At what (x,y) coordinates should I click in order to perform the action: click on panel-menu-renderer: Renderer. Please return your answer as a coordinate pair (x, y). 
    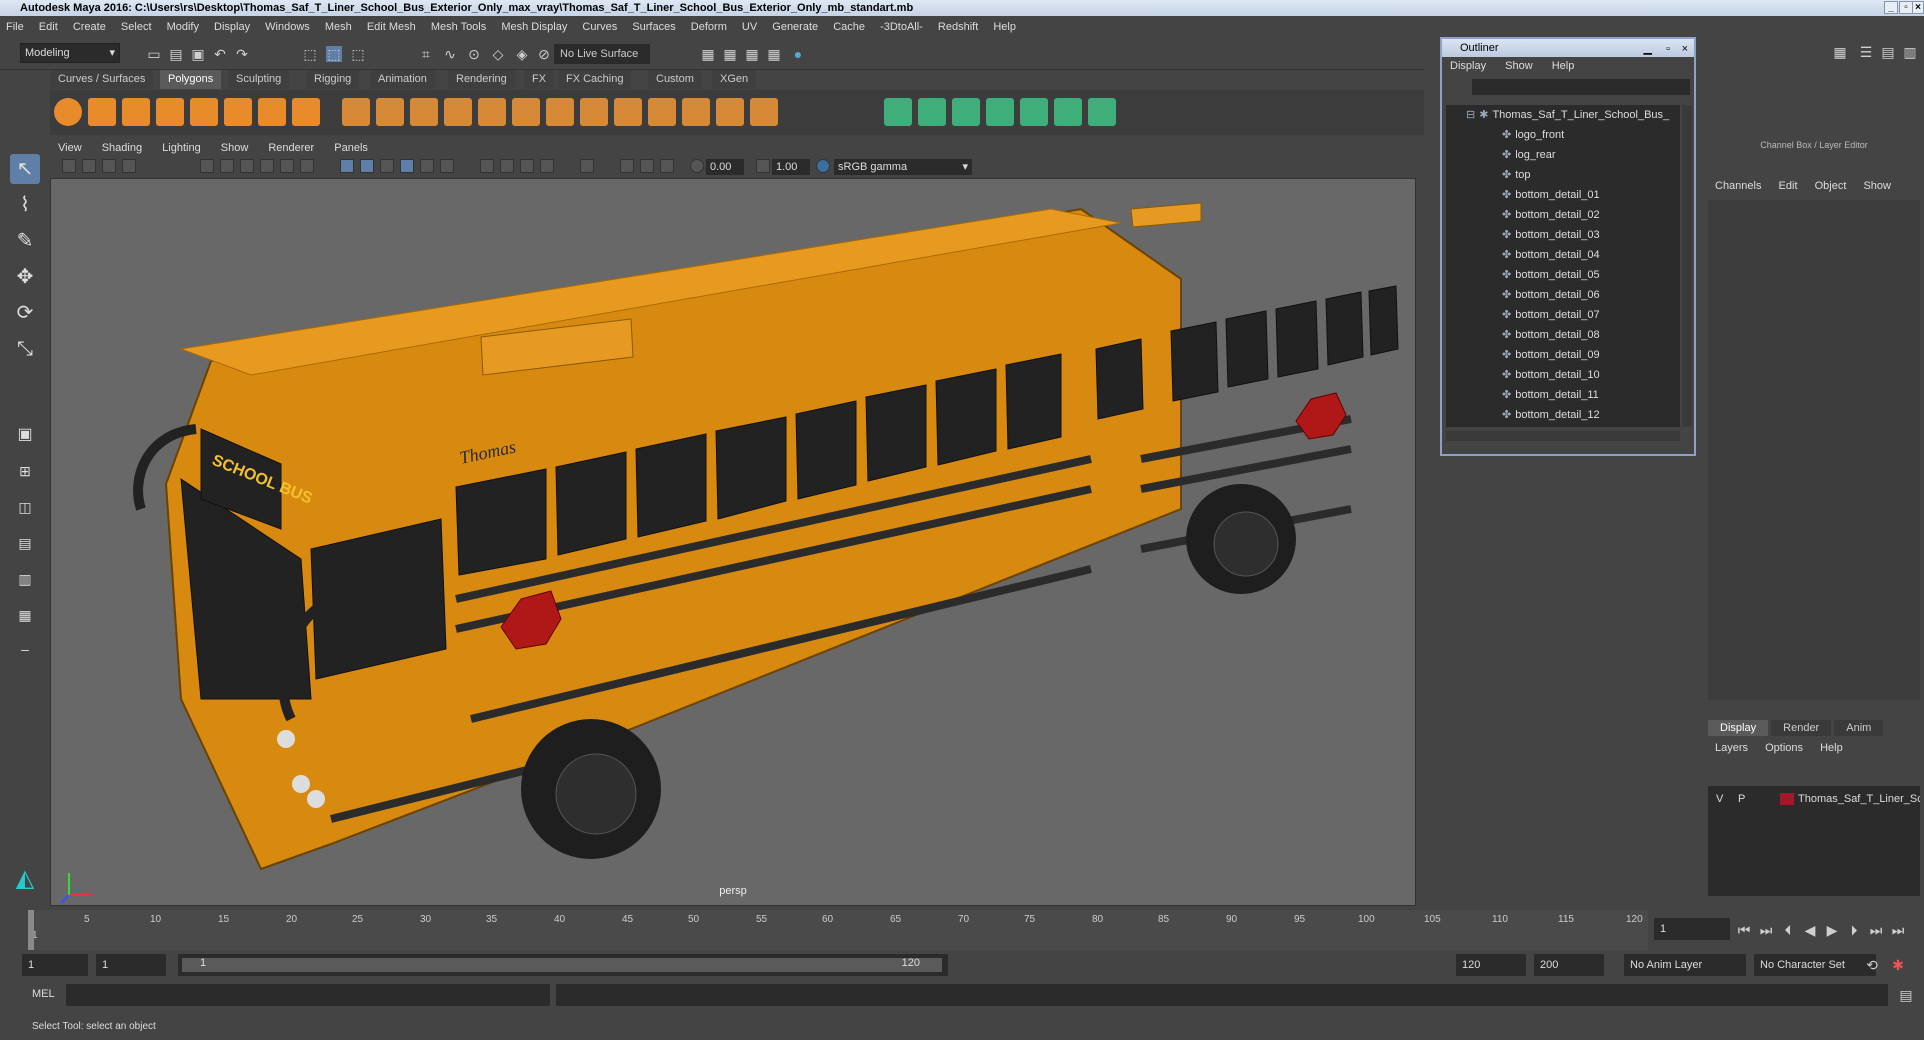
    Looking at the image, I should click on (291, 148).